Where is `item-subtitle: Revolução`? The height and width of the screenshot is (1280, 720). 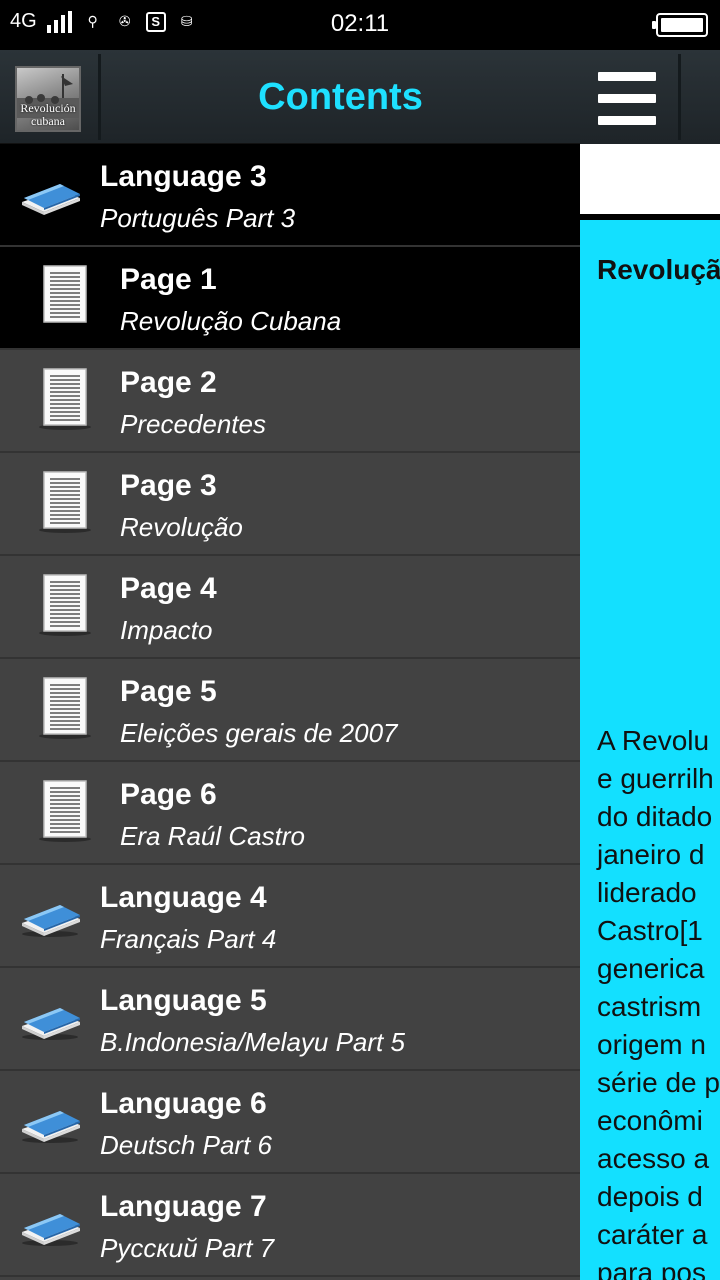
item-subtitle: Revolução is located at coordinates (181, 527).